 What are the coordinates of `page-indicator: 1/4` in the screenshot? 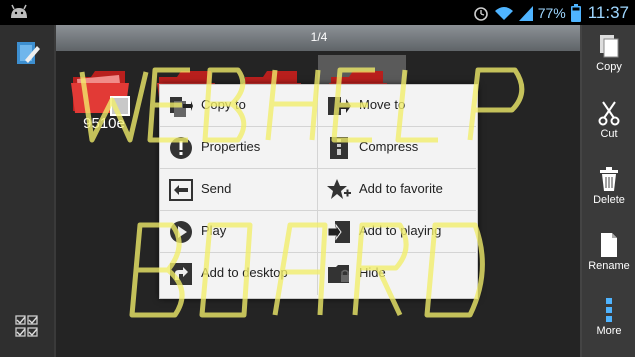 It's located at (319, 37).